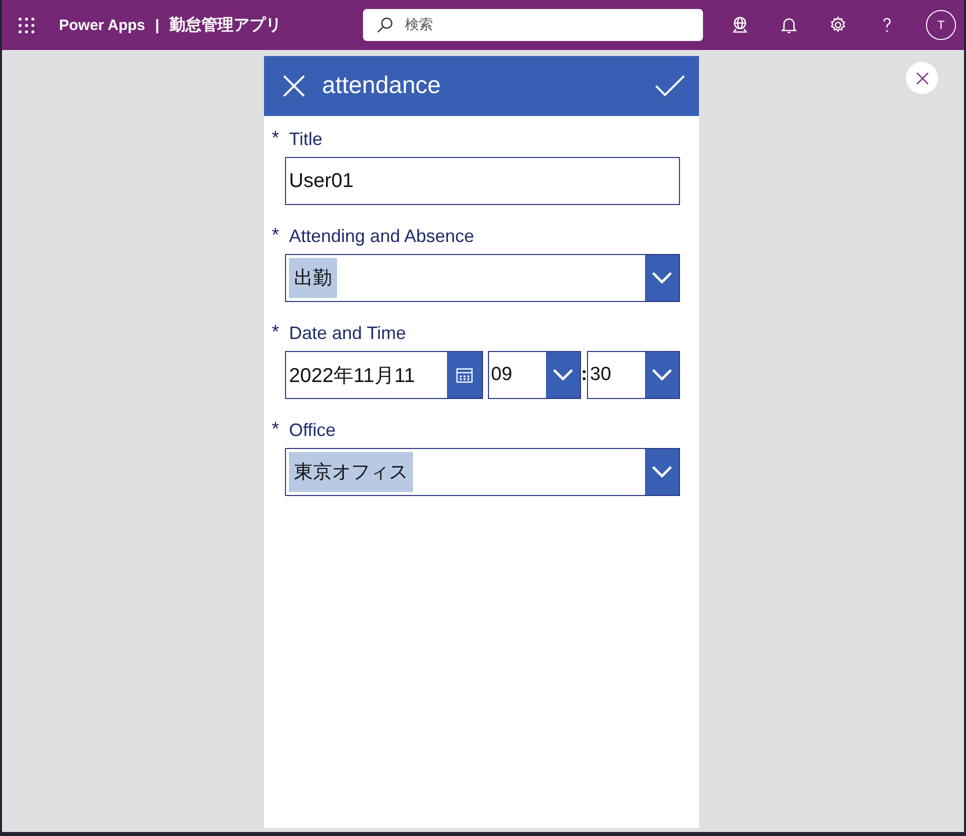 This screenshot has height=836, width=966. What do you see at coordinates (351, 472) in the screenshot?
I see `selected-tag: 東京オフィス` at bounding box center [351, 472].